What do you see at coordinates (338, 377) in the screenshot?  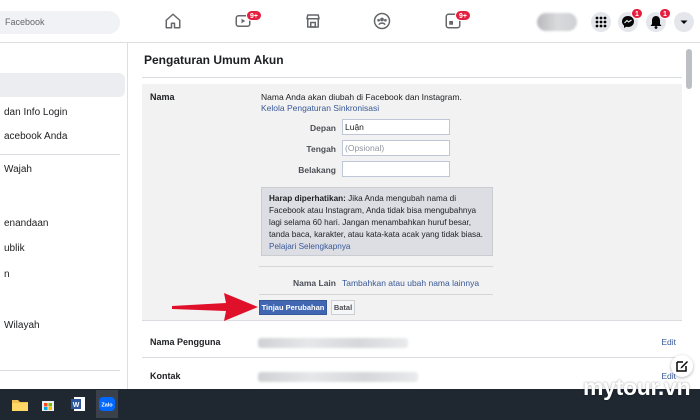 I see `contact-value-blurred` at bounding box center [338, 377].